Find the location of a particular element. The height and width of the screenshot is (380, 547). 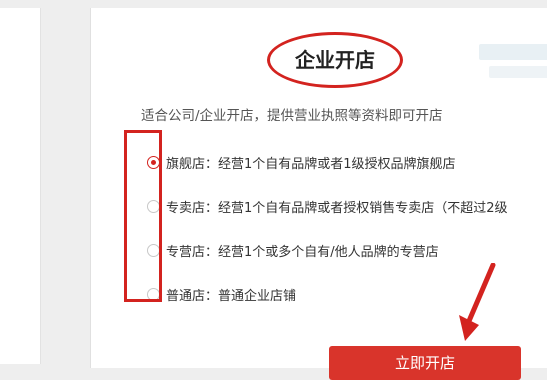

open-store-button: 立即开店 is located at coordinates (425, 363).